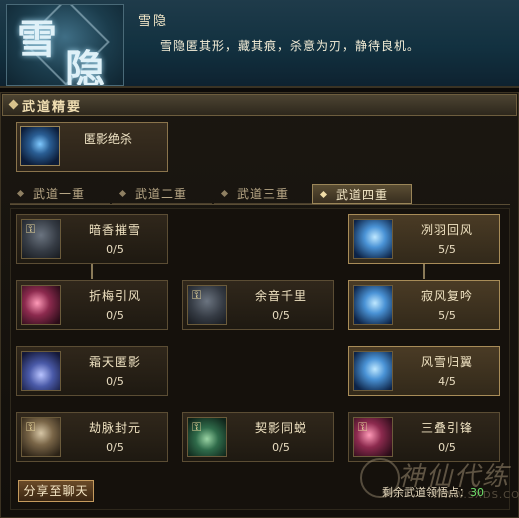 The width and height of the screenshot is (519, 518). What do you see at coordinates (92, 371) in the screenshot?
I see `skill-node: 霜天匿影 0/5` at bounding box center [92, 371].